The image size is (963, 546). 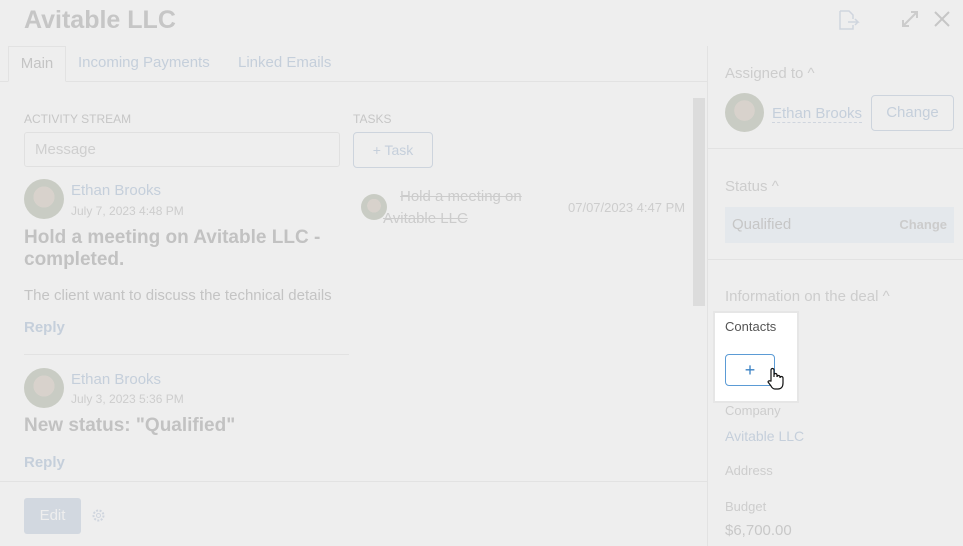 What do you see at coordinates (912, 113) in the screenshot?
I see `change-assignee-button: Change` at bounding box center [912, 113].